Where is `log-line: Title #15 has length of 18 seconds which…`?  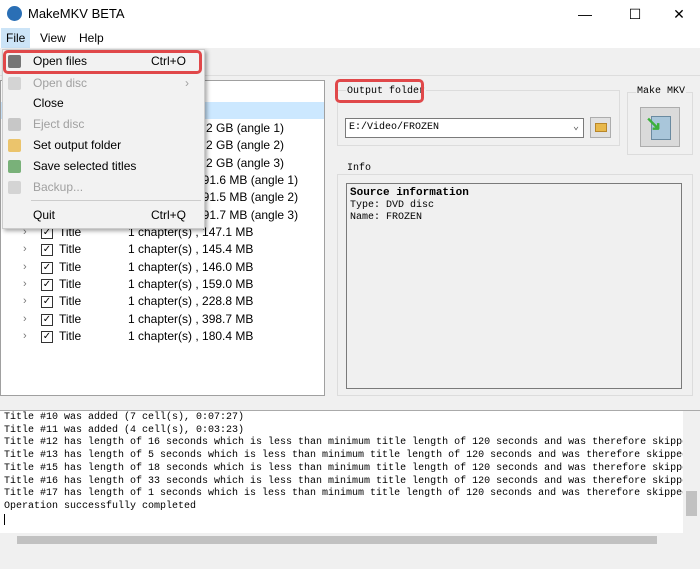
log-line: Title #15 has length of 18 seconds which… is located at coordinates (349, 468).